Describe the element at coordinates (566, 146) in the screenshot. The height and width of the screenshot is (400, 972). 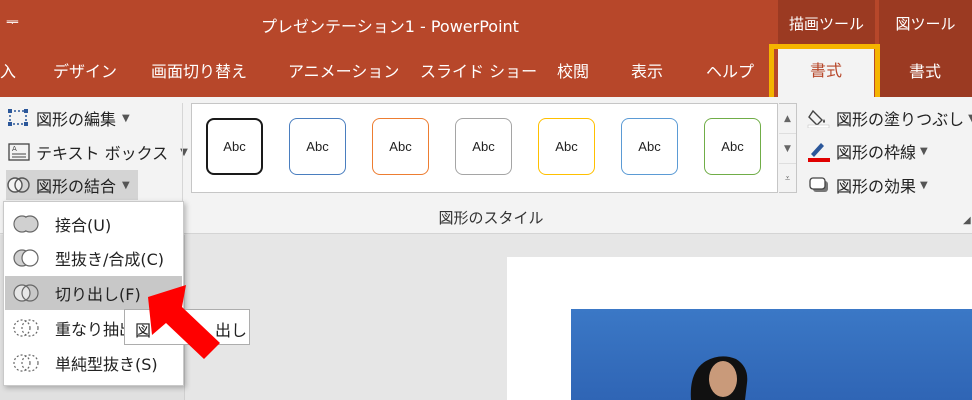
I see `style-sample-5: Abc` at that location.